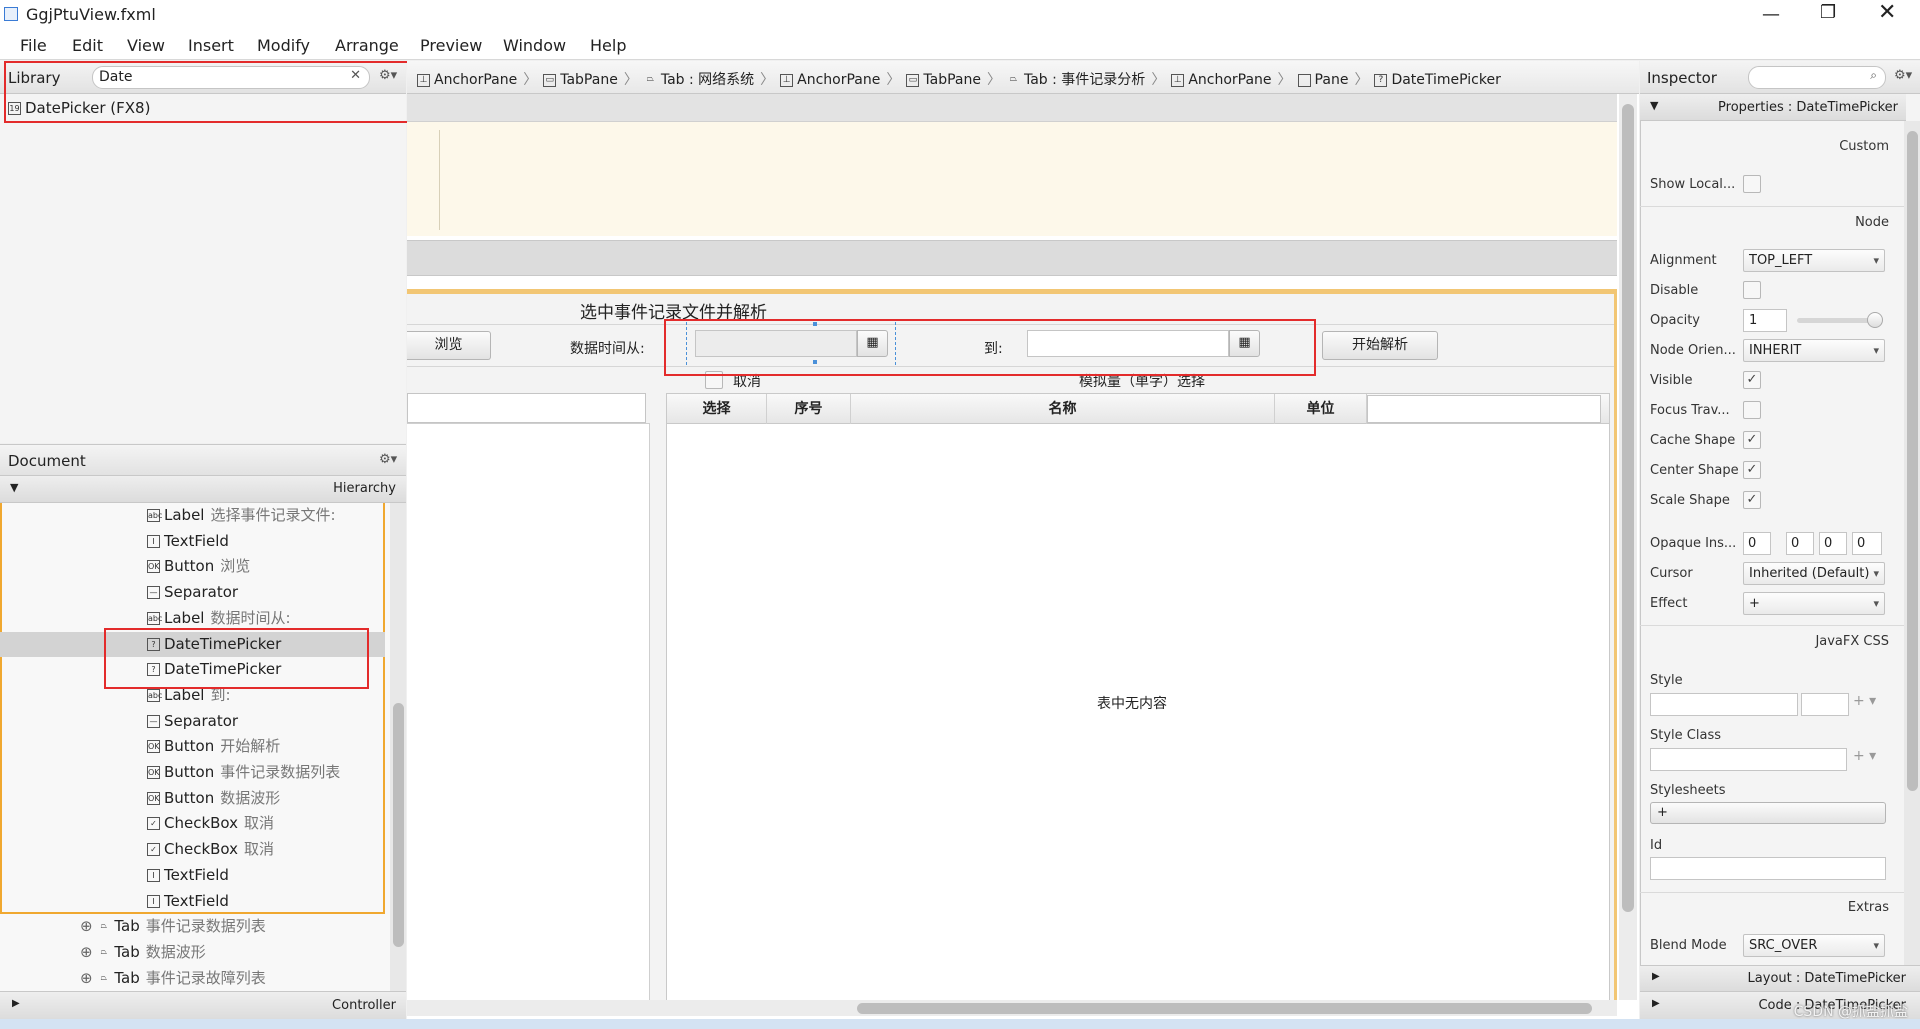 The height and width of the screenshot is (1029, 1920). What do you see at coordinates (1875, 320) in the screenshot?
I see `opacity-slider-thumb` at bounding box center [1875, 320].